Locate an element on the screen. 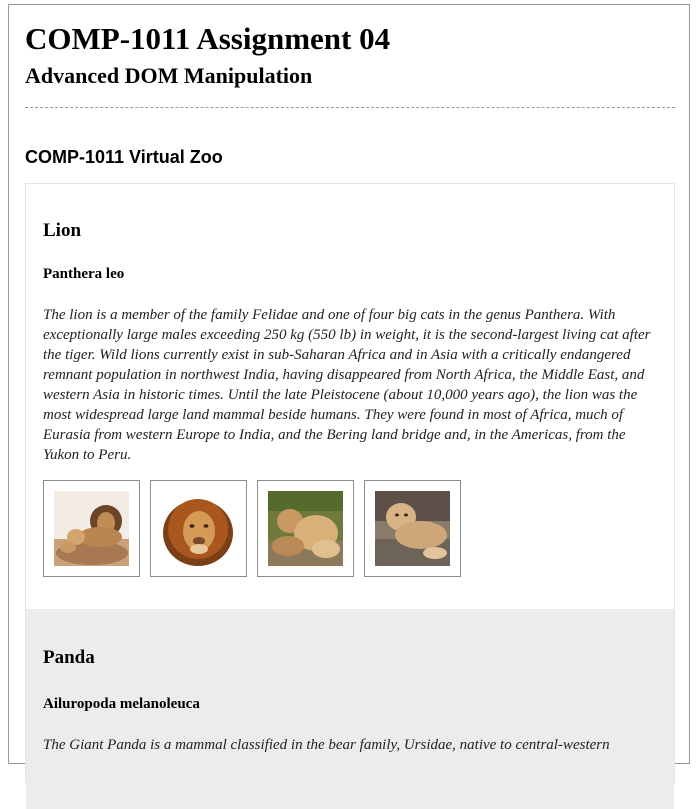 Image resolution: width=700 pixels, height=809 pixels. lion-male-portrait-photo is located at coordinates (198, 528).